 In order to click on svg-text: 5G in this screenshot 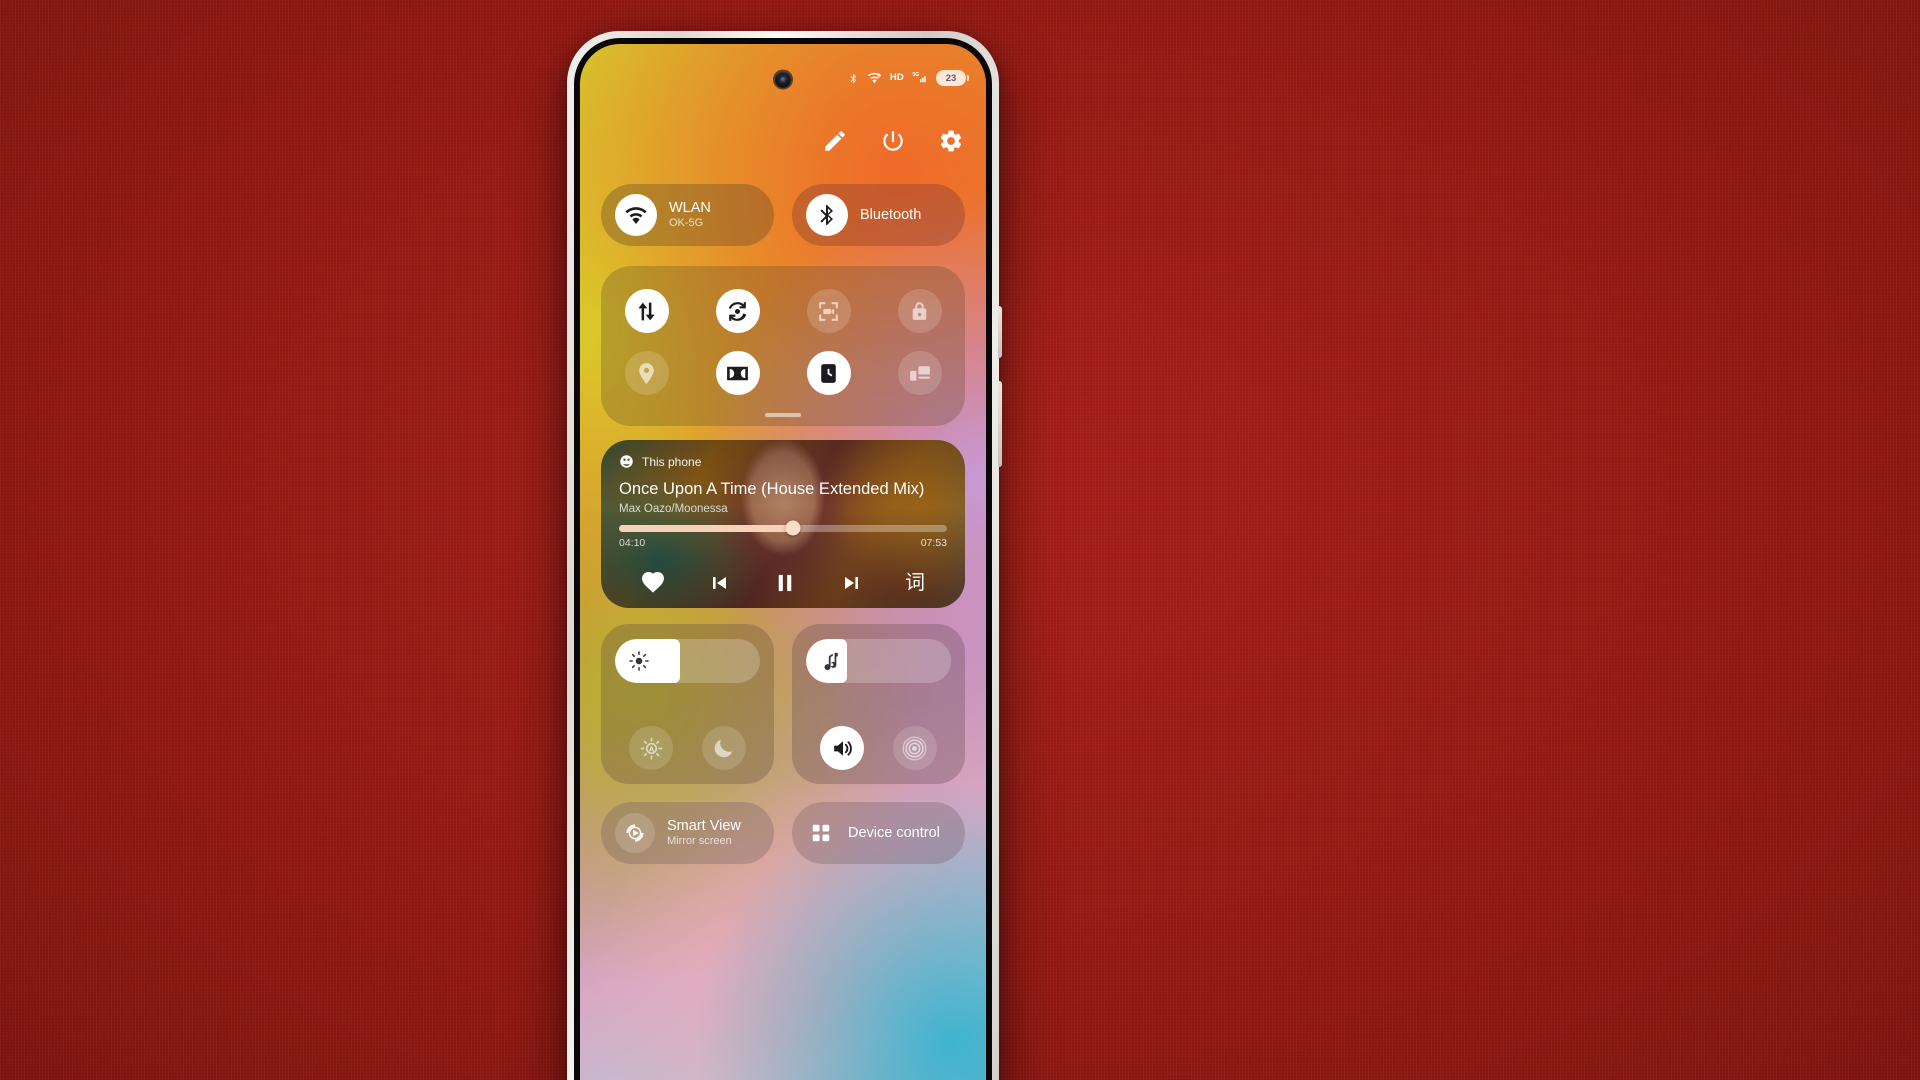, I will do `click(916, 75)`.